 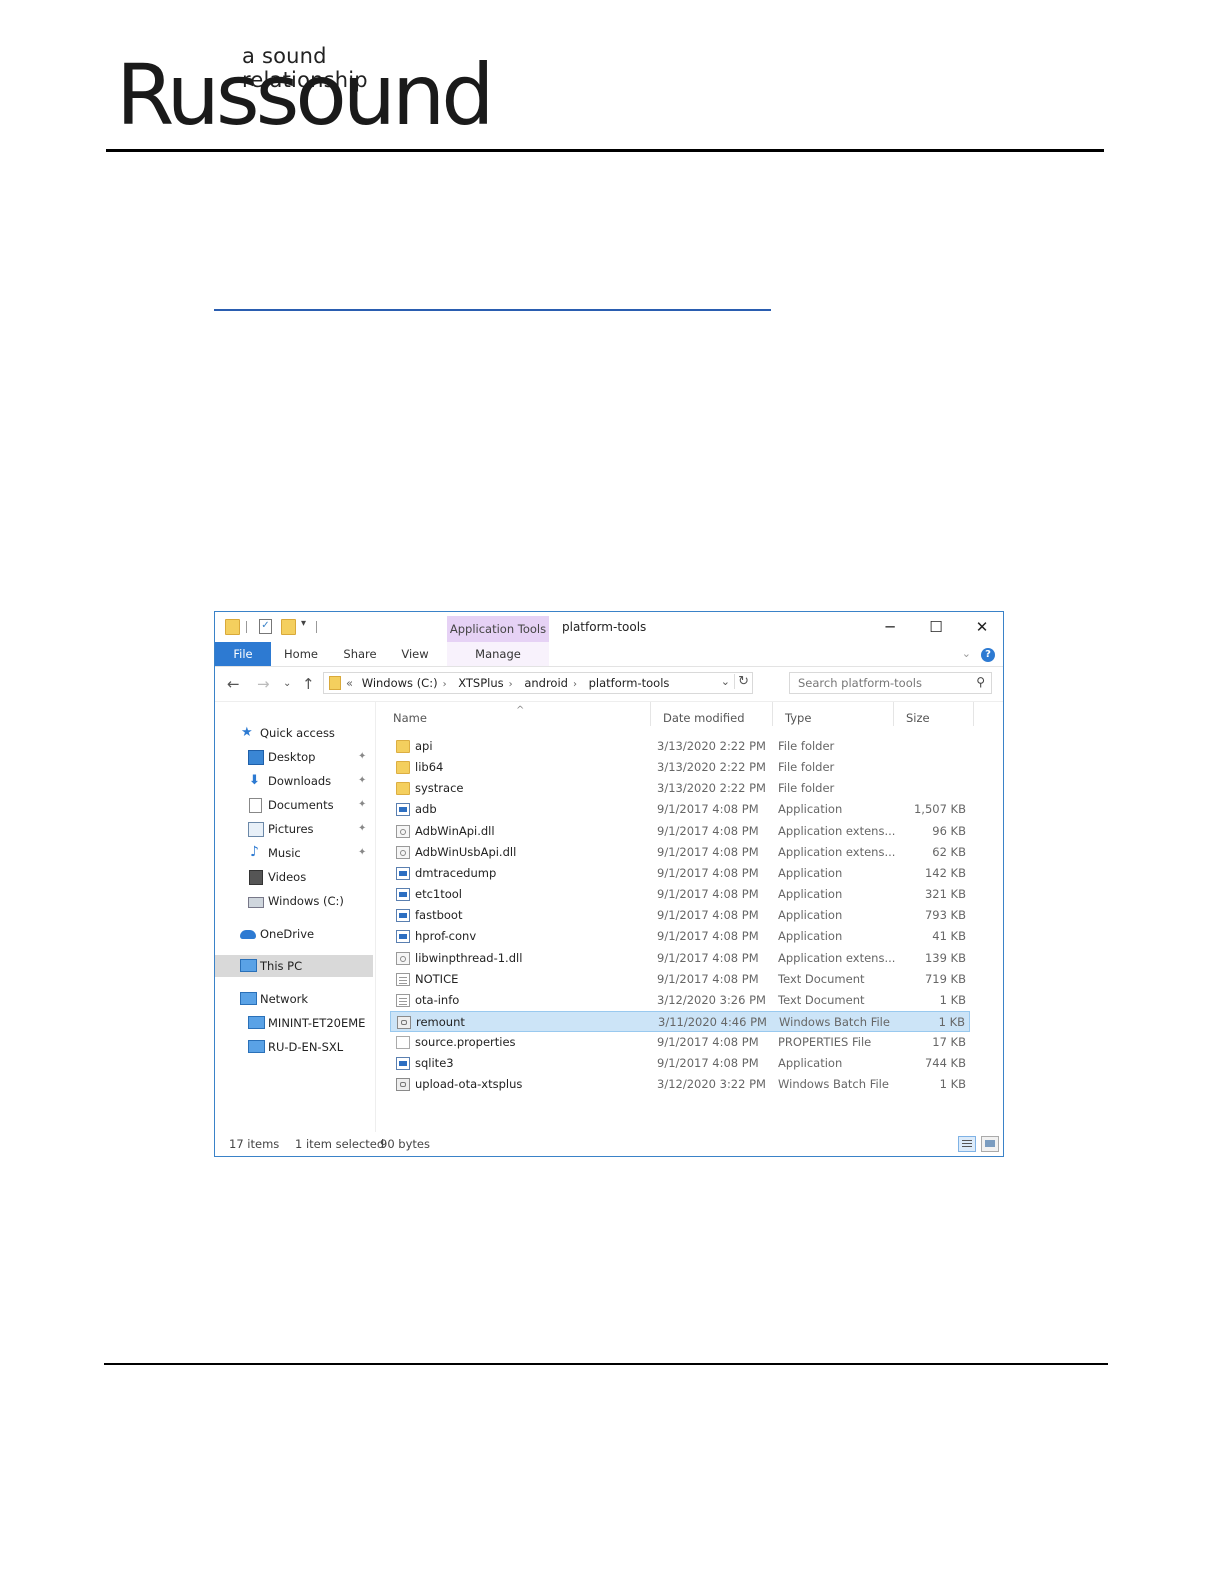 I want to click on tab-home: Home, so click(x=301, y=654).